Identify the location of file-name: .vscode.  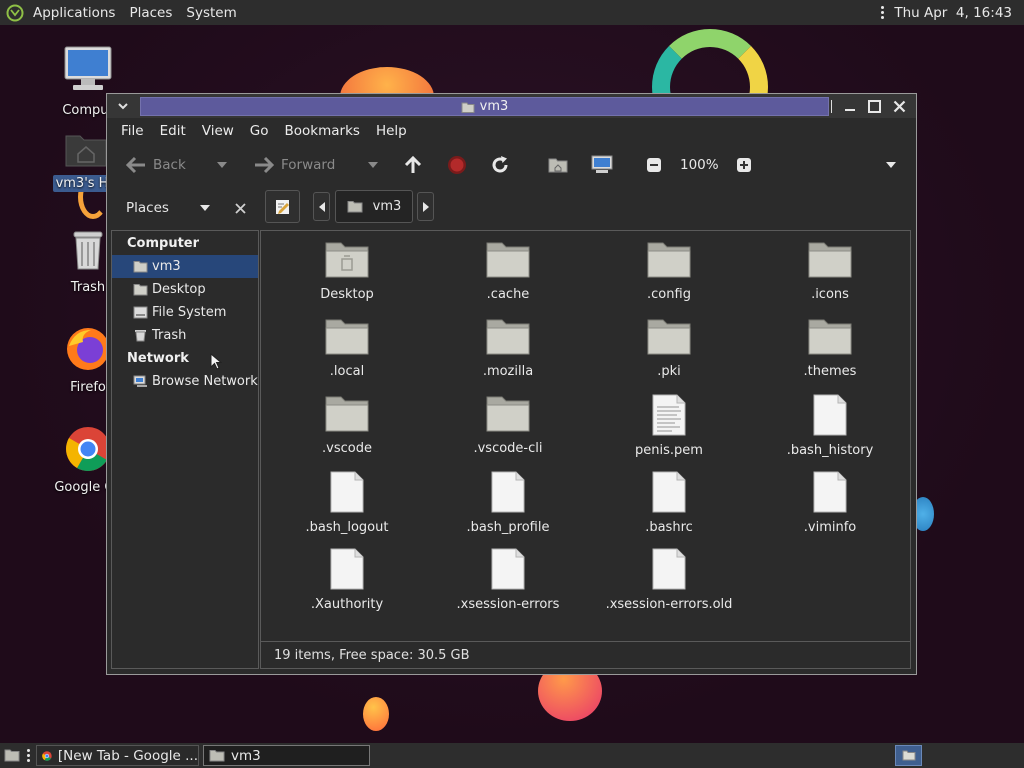
(347, 448).